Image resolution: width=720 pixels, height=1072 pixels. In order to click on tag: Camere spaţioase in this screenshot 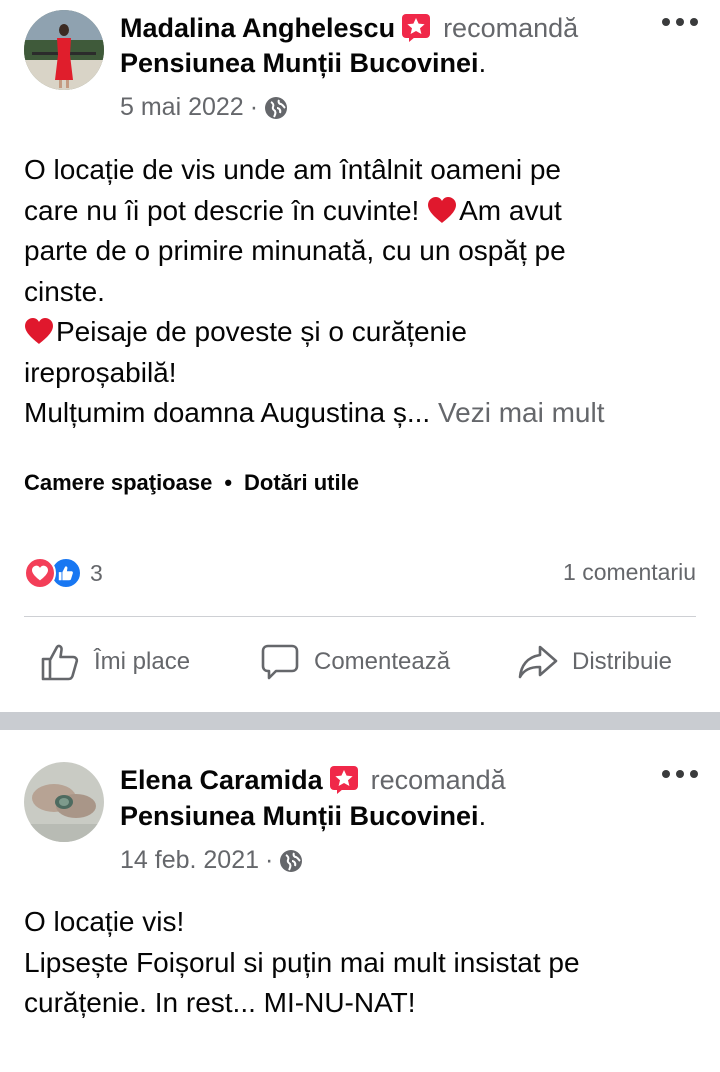, I will do `click(118, 482)`.